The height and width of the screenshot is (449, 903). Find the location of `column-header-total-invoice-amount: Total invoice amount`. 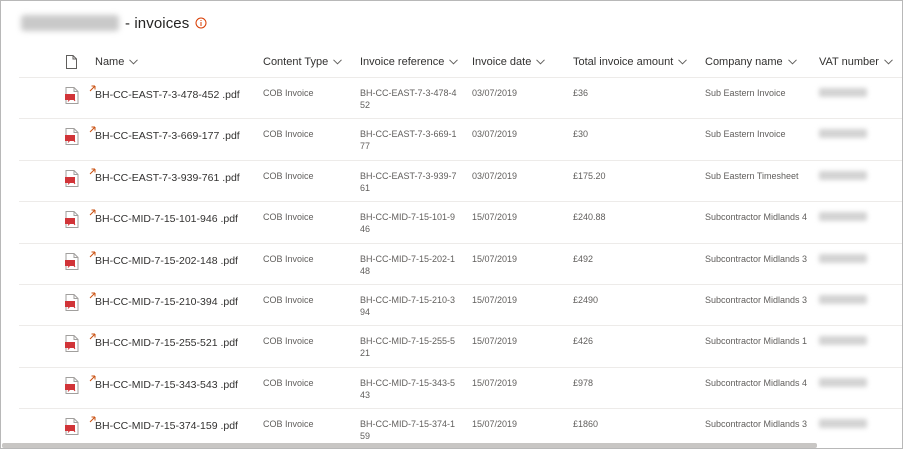

column-header-total-invoice-amount: Total invoice amount is located at coordinates (630, 62).